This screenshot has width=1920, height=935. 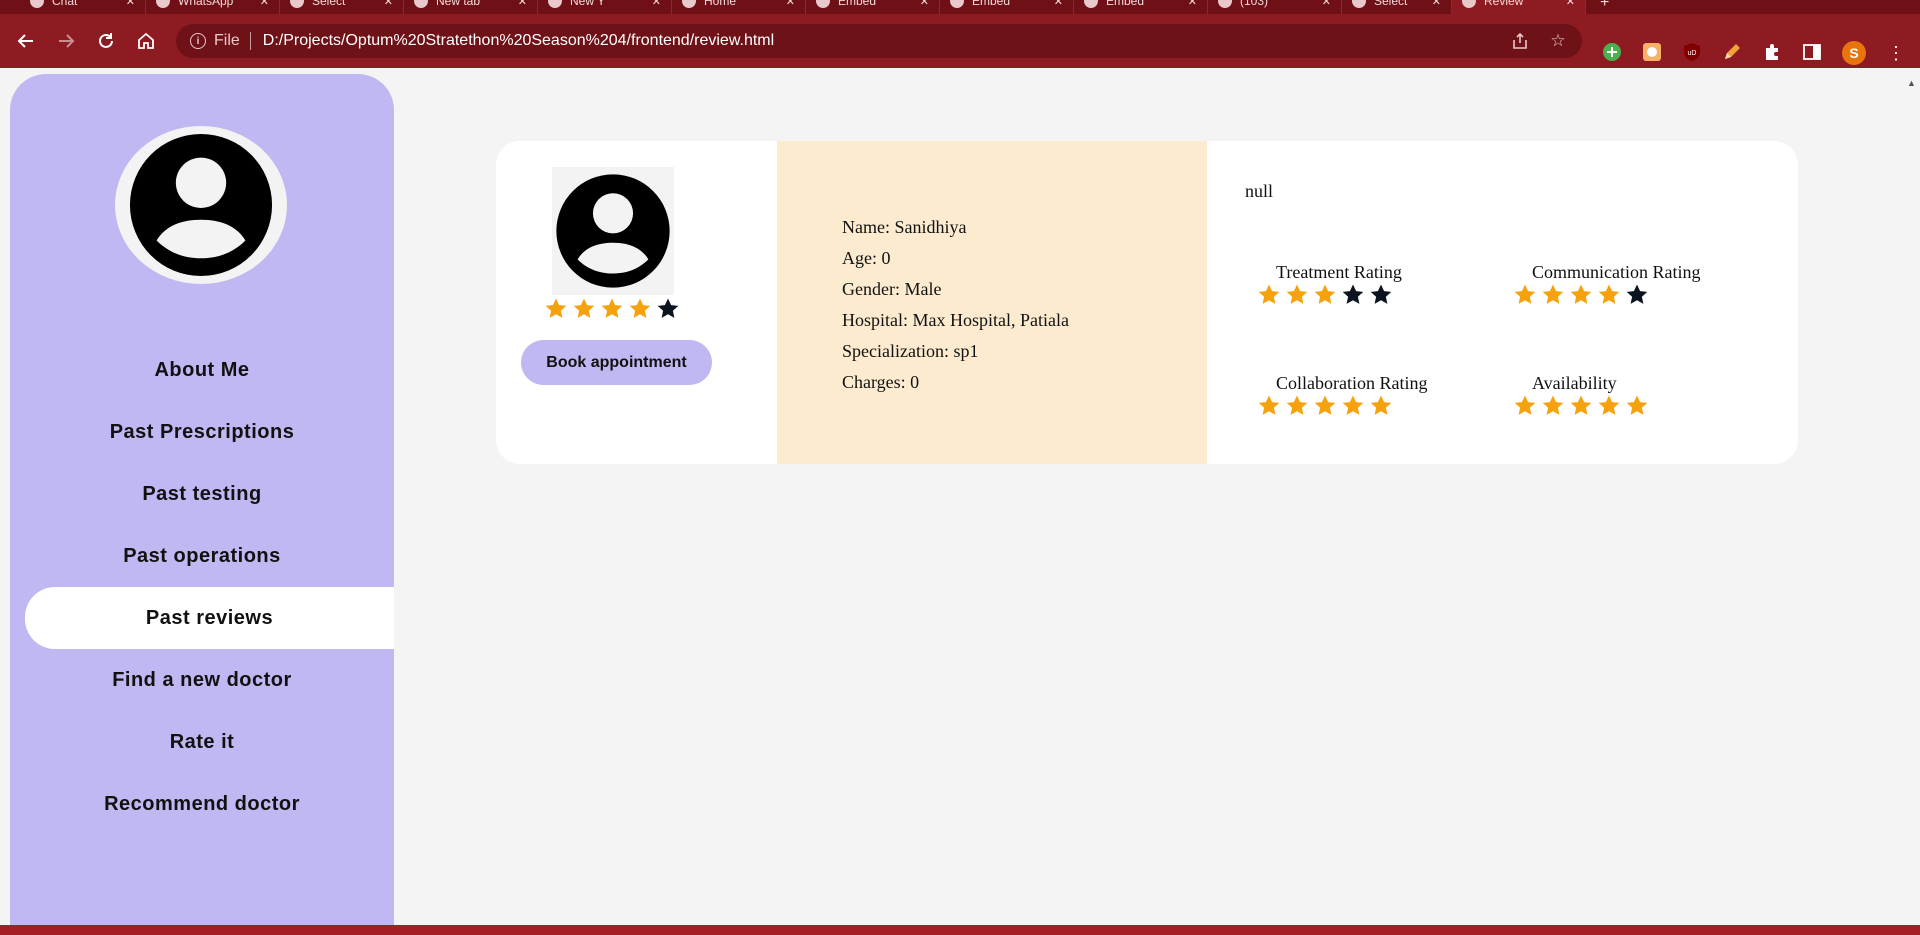 I want to click on doctor-photo, so click(x=613, y=231).